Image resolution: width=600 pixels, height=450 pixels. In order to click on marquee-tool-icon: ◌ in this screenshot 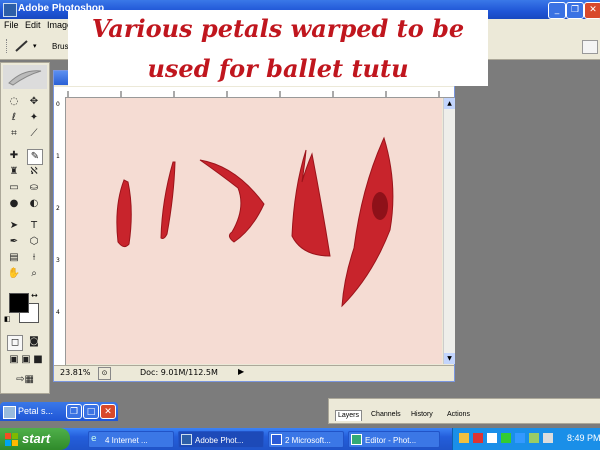, I will do `click(14, 102)`.